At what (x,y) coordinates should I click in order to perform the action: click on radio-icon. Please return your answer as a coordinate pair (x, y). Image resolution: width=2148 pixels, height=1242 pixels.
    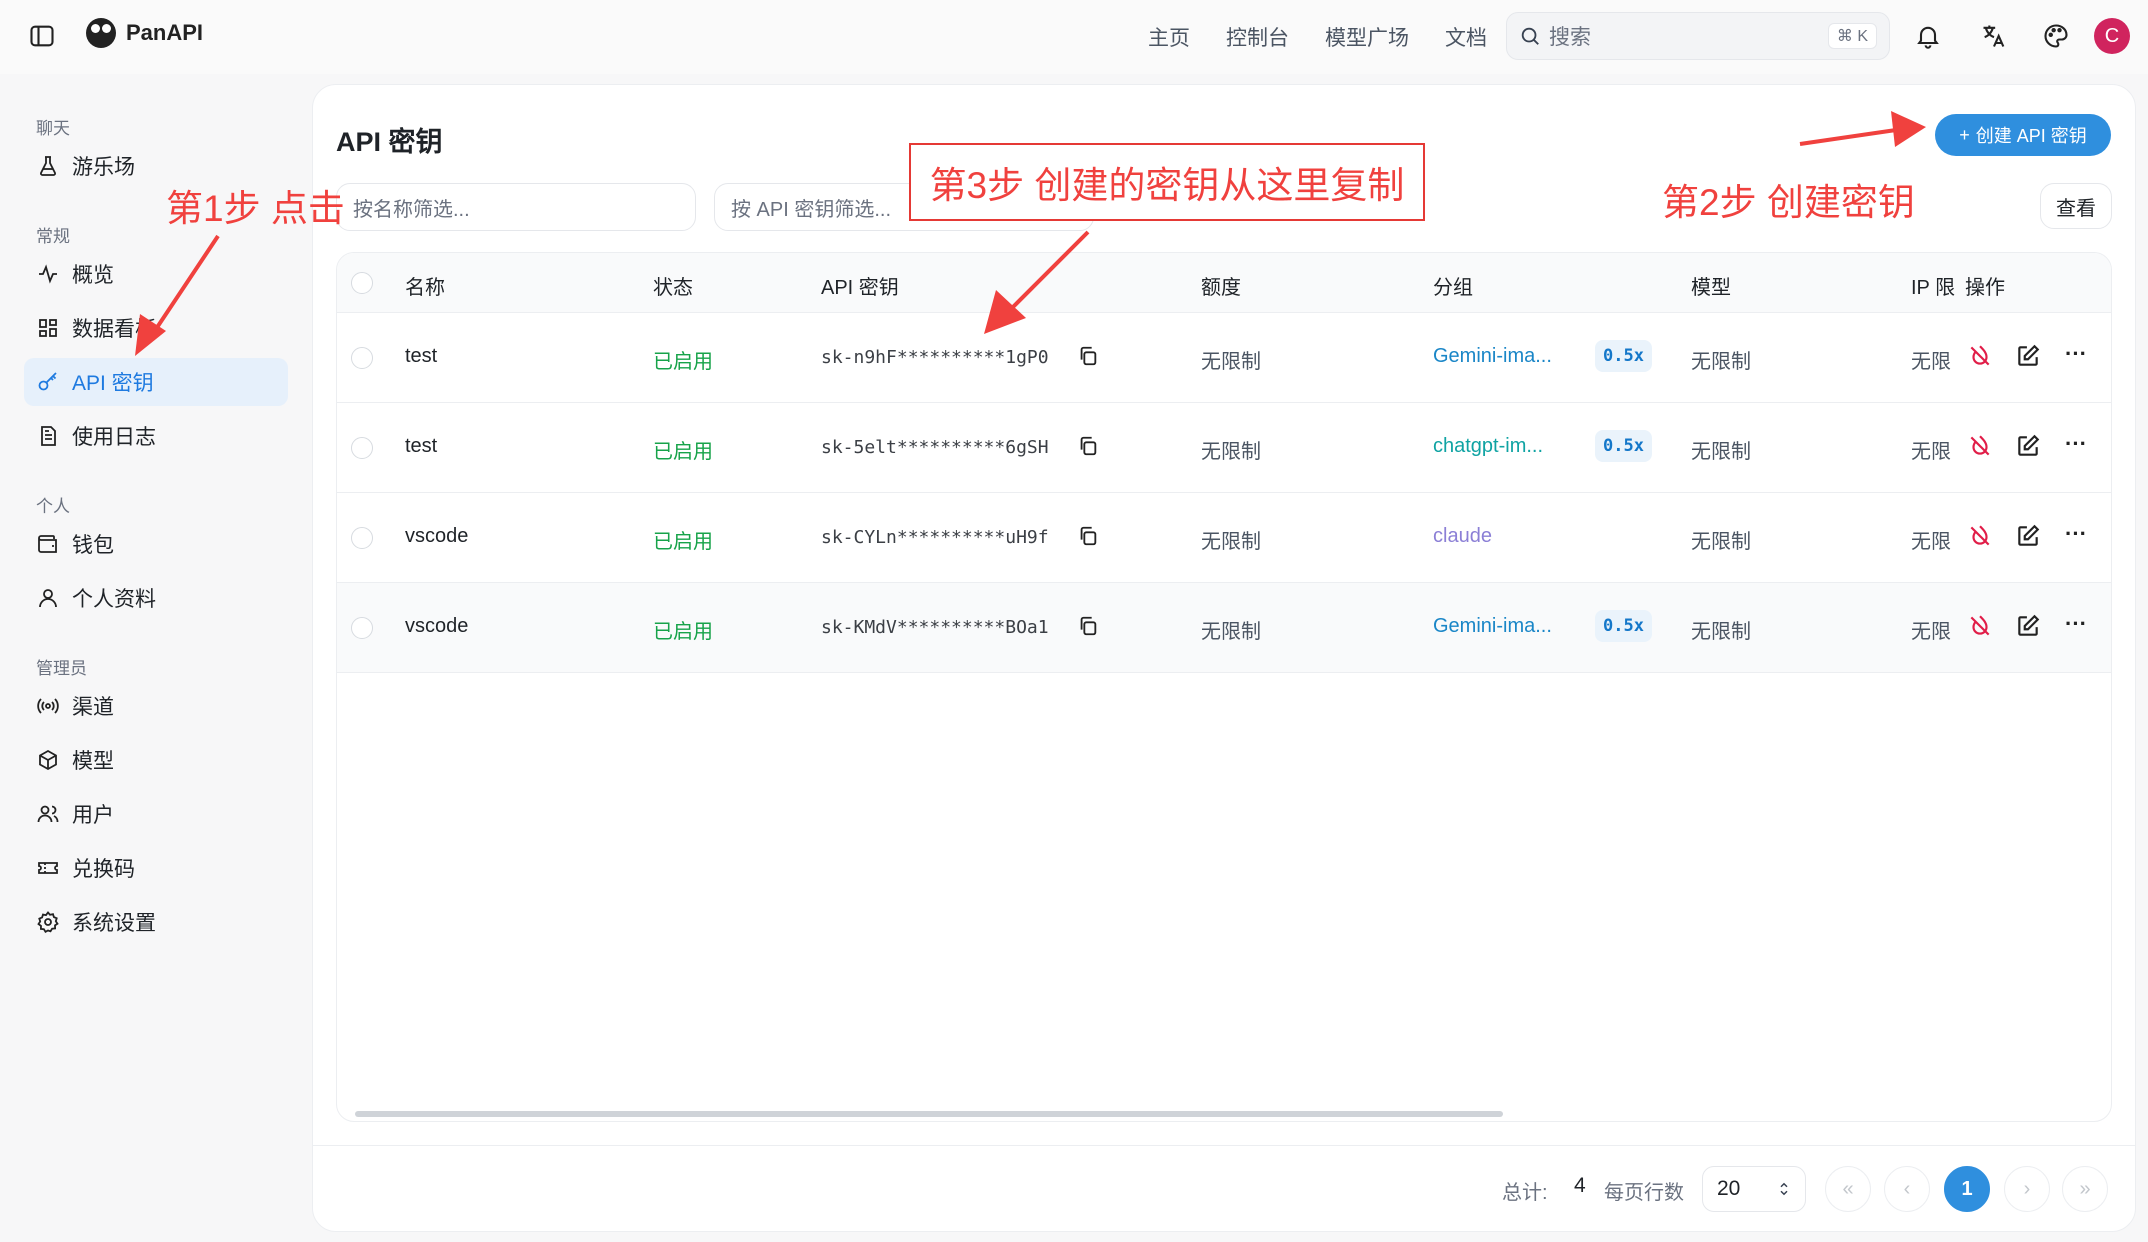
    Looking at the image, I should click on (48, 706).